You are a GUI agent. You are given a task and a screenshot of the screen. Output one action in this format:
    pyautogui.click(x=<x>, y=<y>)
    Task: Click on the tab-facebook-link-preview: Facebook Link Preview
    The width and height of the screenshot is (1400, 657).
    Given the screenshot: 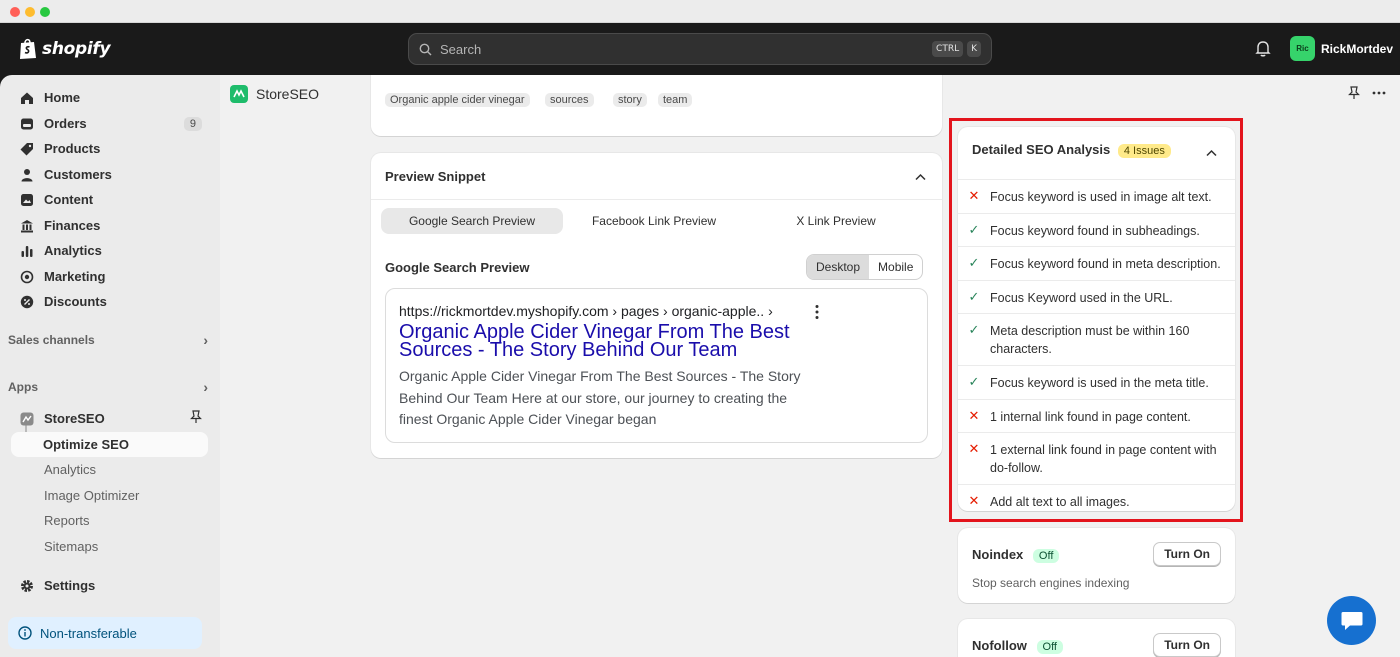 What is the action you would take?
    pyautogui.click(x=654, y=221)
    